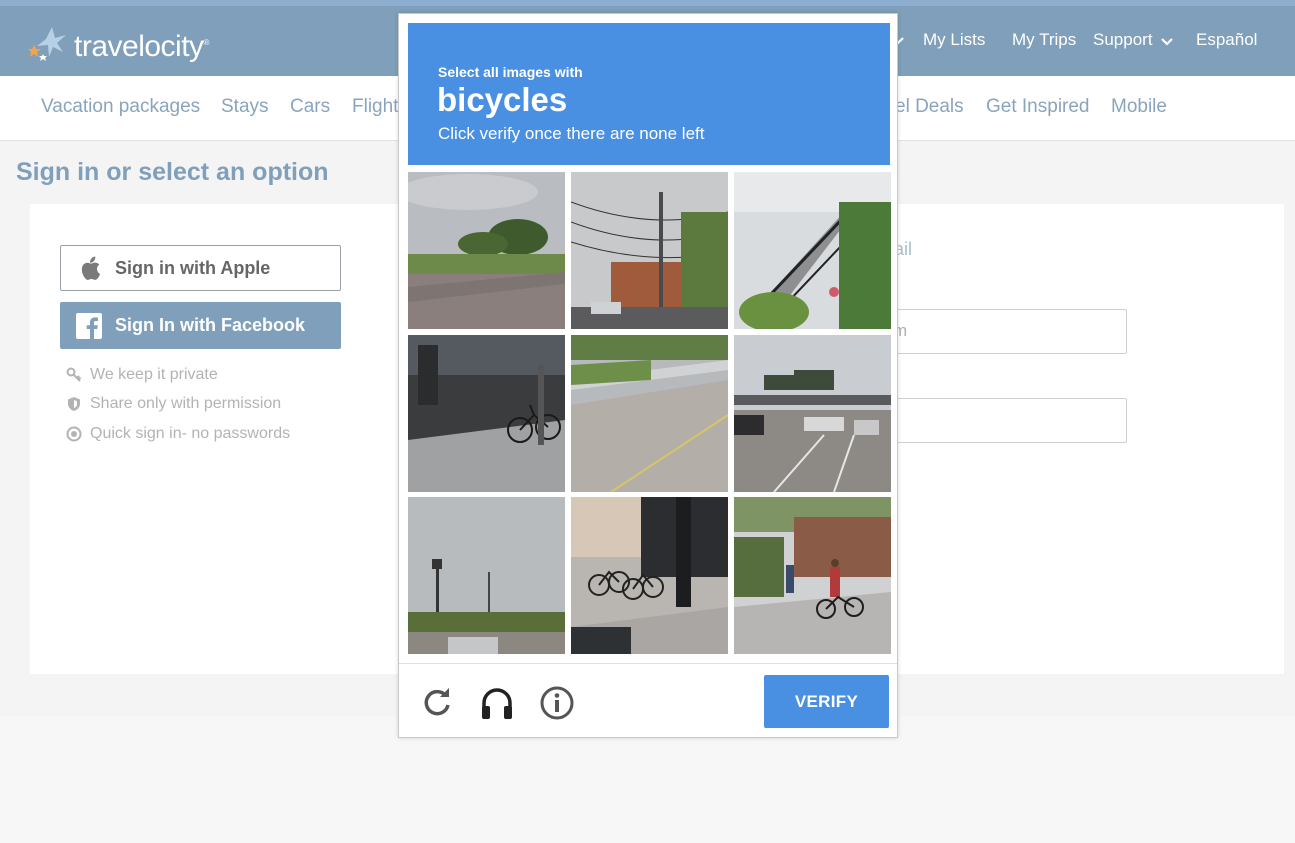  What do you see at coordinates (812, 250) in the screenshot?
I see `captcha-tile-house-stairs` at bounding box center [812, 250].